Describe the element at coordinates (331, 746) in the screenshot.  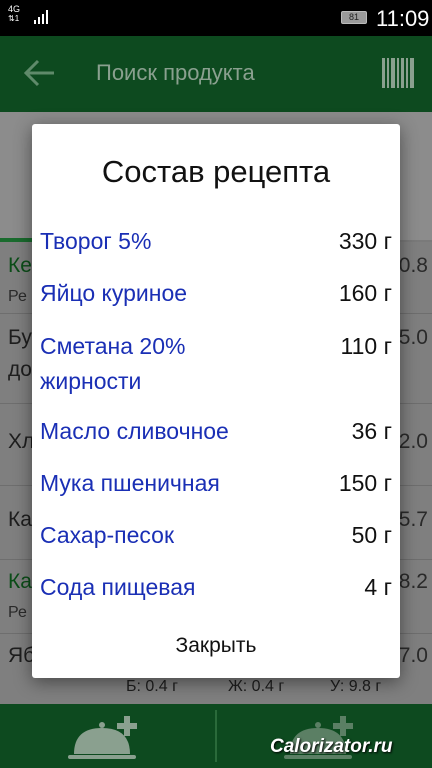
I see `watermark: Calorizator.ru` at that location.